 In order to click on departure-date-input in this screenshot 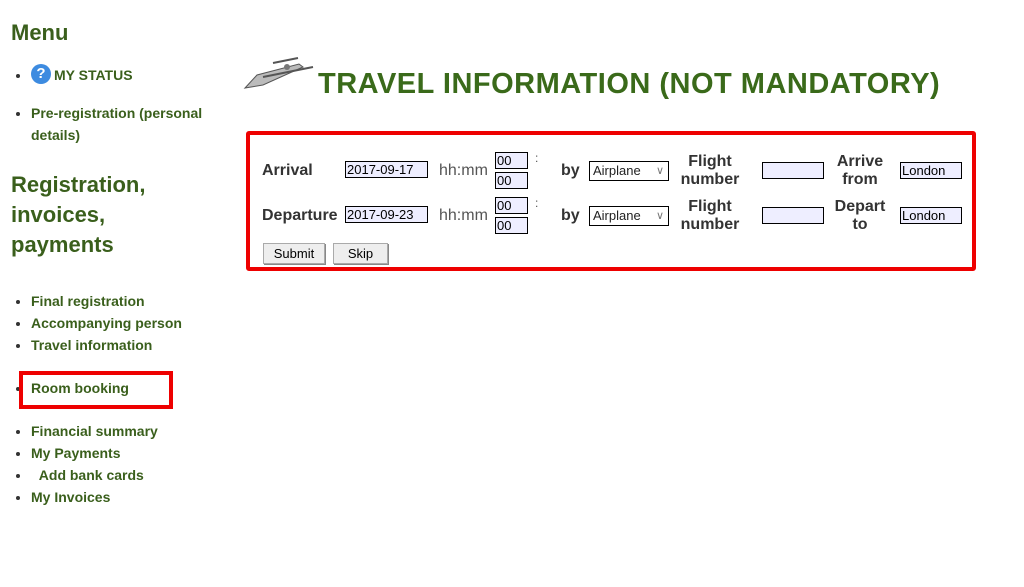, I will do `click(386, 214)`.